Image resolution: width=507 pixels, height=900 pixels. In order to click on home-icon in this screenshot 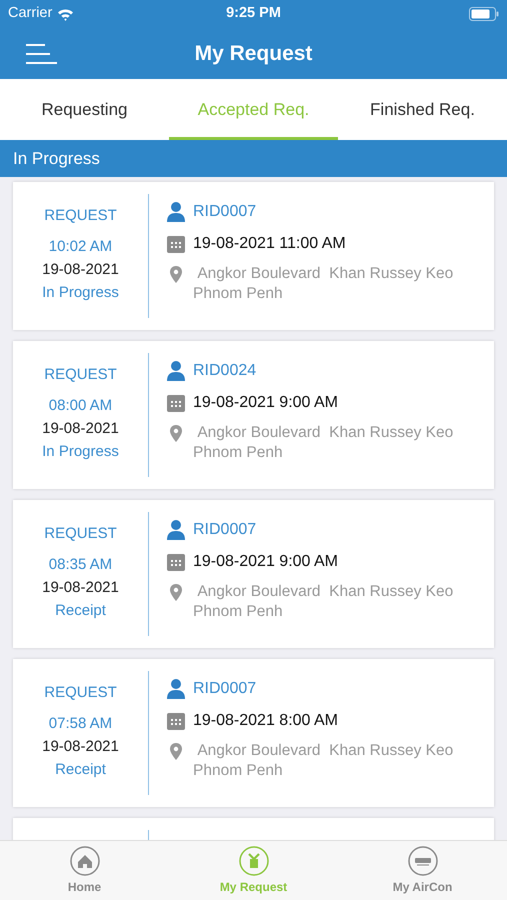, I will do `click(85, 861)`.